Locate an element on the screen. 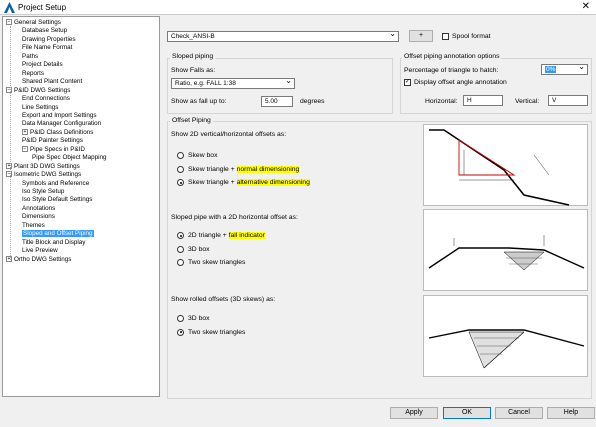  apply-button: Apply is located at coordinates (414, 413).